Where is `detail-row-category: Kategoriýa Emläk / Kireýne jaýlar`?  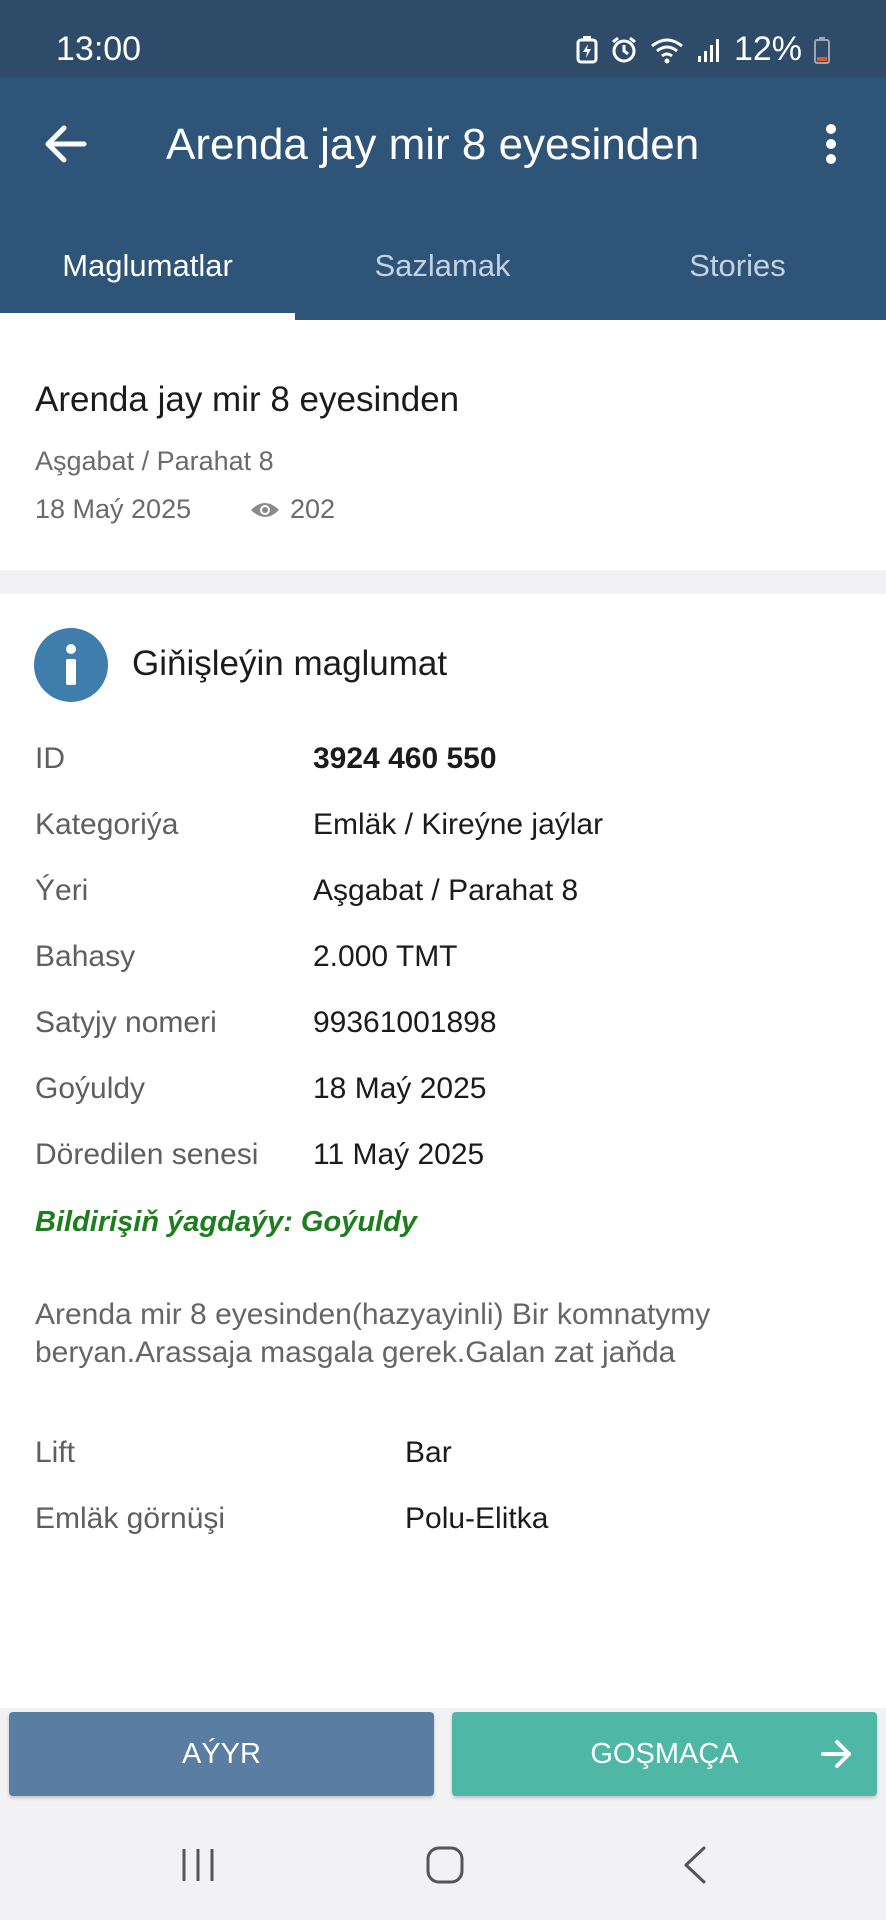 detail-row-category: Kategoriýa Emläk / Kireýne jaýlar is located at coordinates (450, 828).